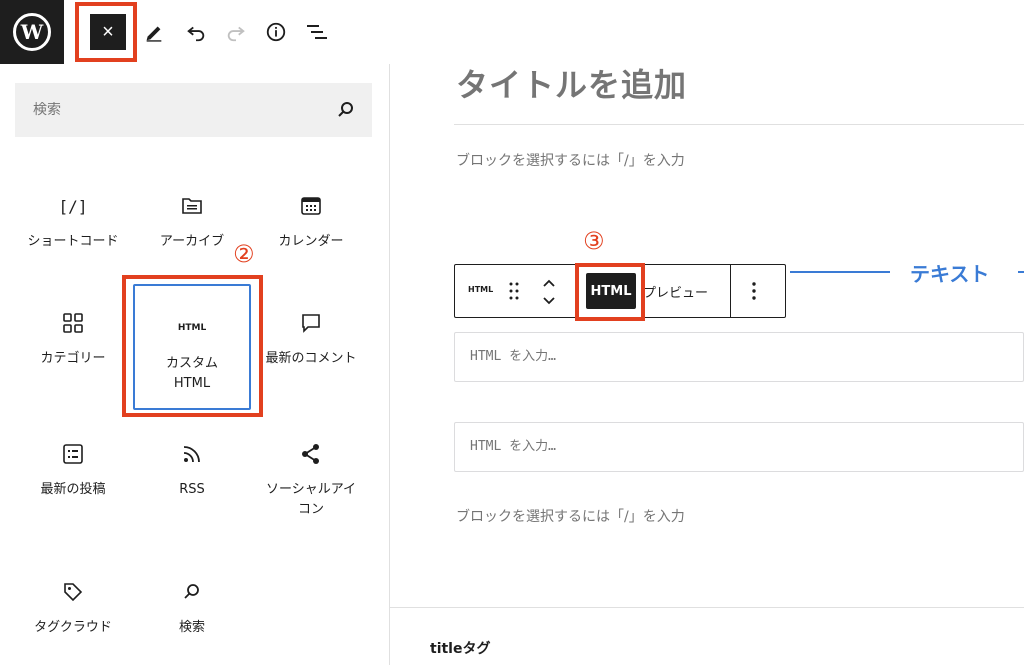  I want to click on block-tag-cloud: タグクラウド, so click(73, 609).